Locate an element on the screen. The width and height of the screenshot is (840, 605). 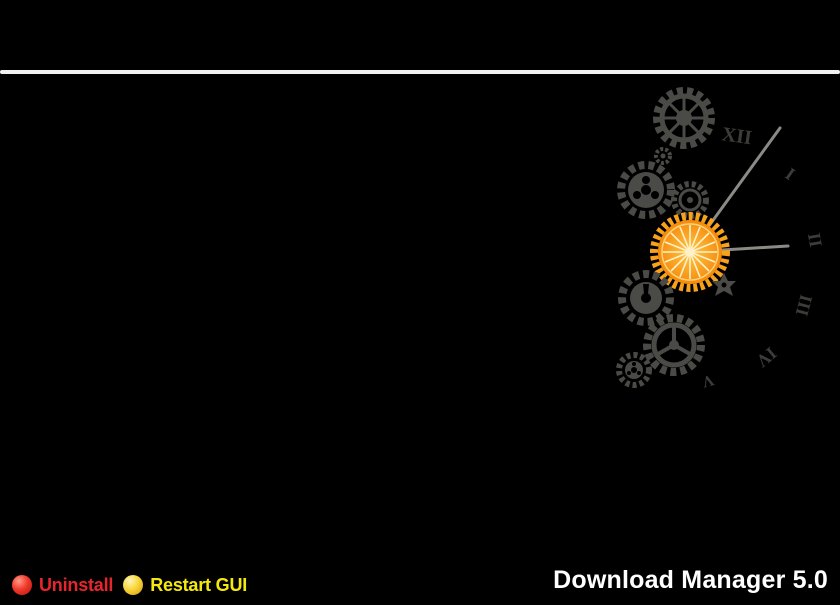
uninstall-button: Uninstall is located at coordinates (62, 585).